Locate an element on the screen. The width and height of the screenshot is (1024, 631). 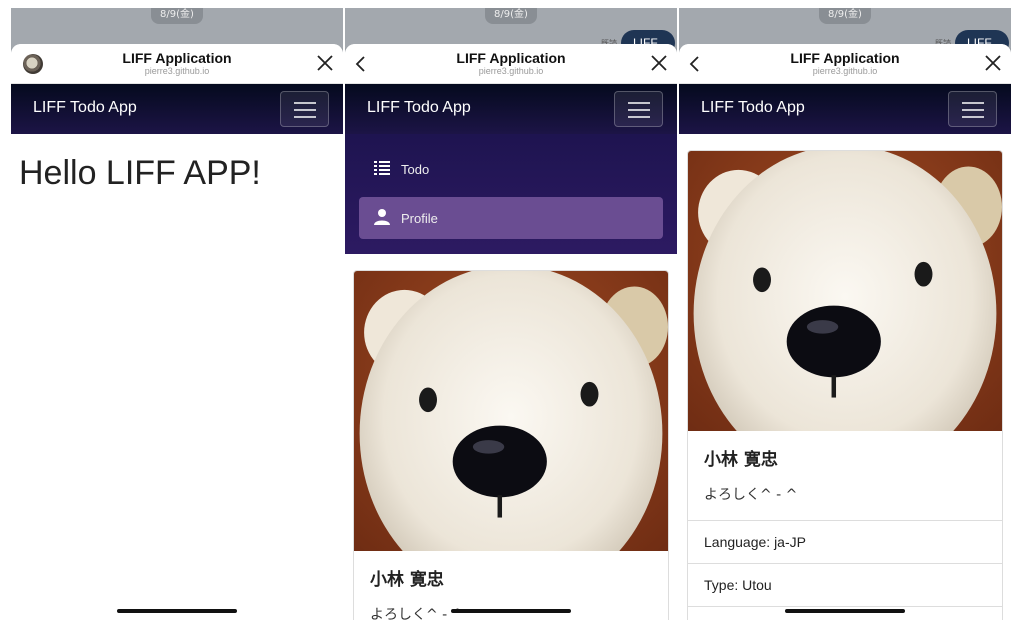
nav-menu: Todo Profile is located at coordinates (511, 194).